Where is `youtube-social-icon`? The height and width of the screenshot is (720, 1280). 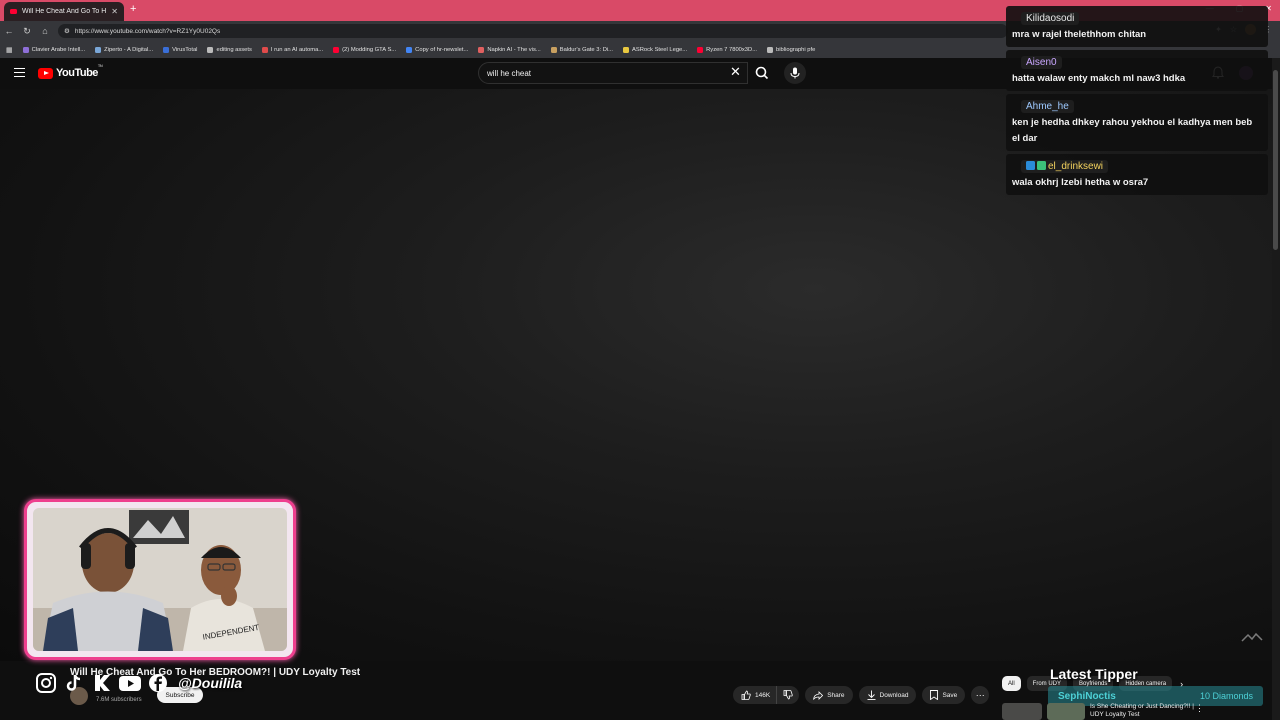
youtube-social-icon is located at coordinates (130, 683).